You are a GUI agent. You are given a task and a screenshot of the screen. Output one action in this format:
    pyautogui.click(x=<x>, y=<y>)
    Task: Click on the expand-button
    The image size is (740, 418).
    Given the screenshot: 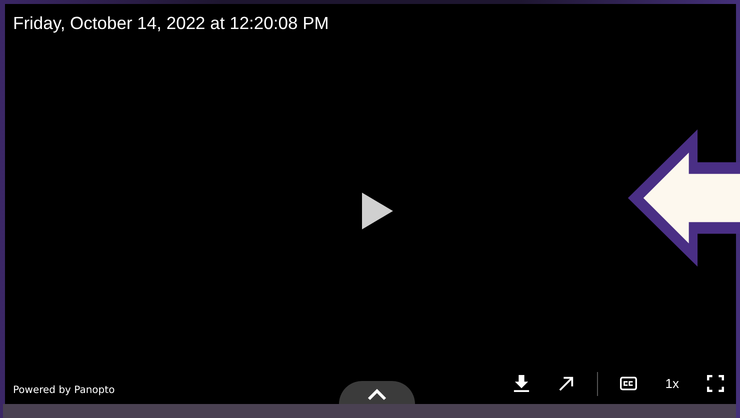 What is the action you would take?
    pyautogui.click(x=377, y=392)
    